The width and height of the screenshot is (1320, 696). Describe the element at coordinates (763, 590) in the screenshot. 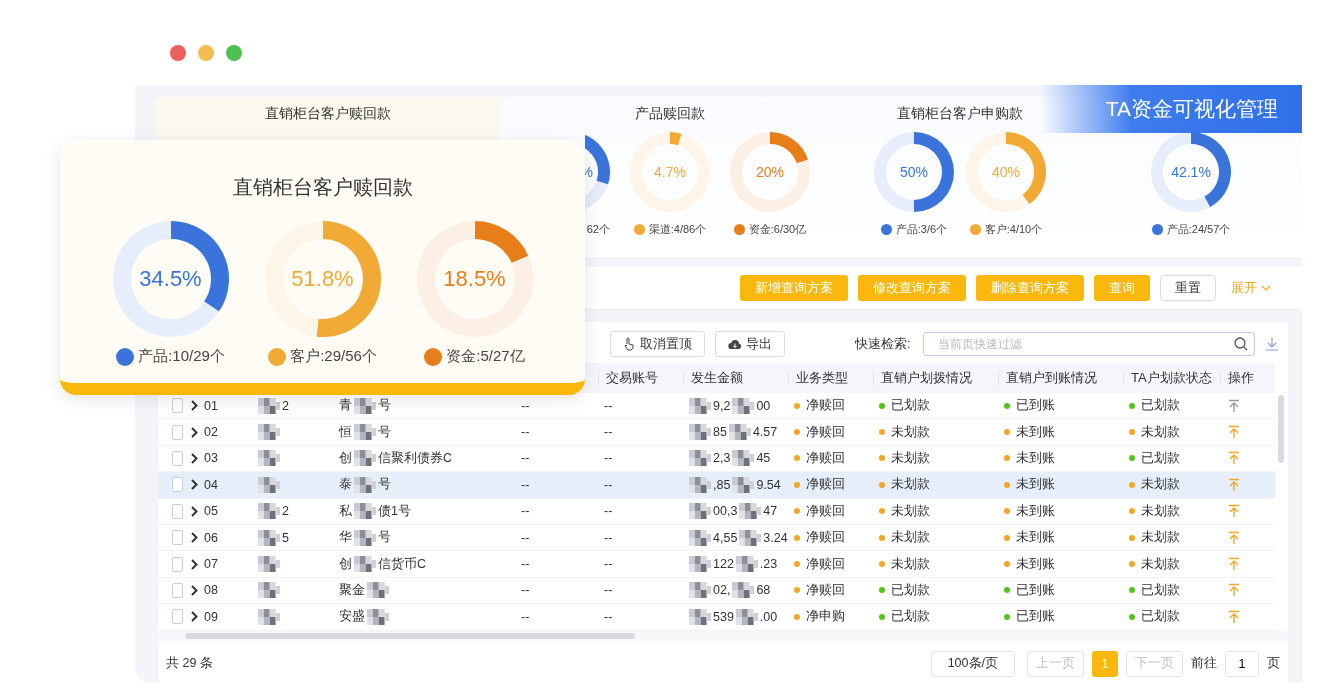

I see `table-cell-fragment: 68` at that location.